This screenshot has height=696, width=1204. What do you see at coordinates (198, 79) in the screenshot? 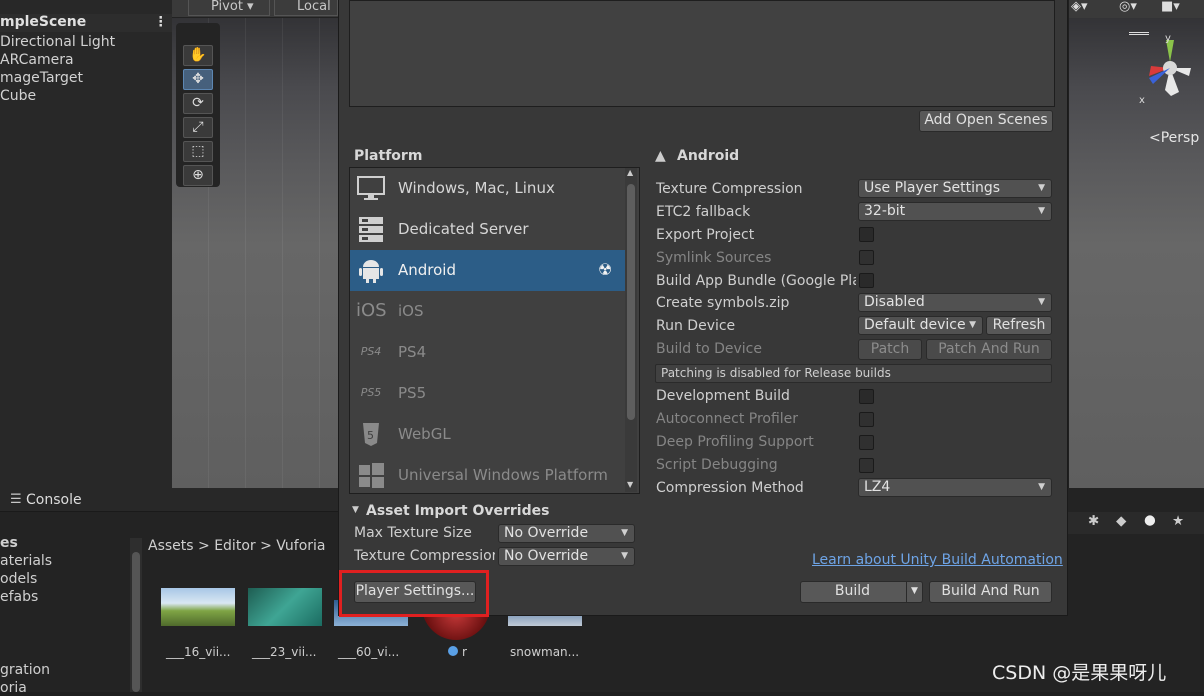
I see `move-tool-icon: ✥` at bounding box center [198, 79].